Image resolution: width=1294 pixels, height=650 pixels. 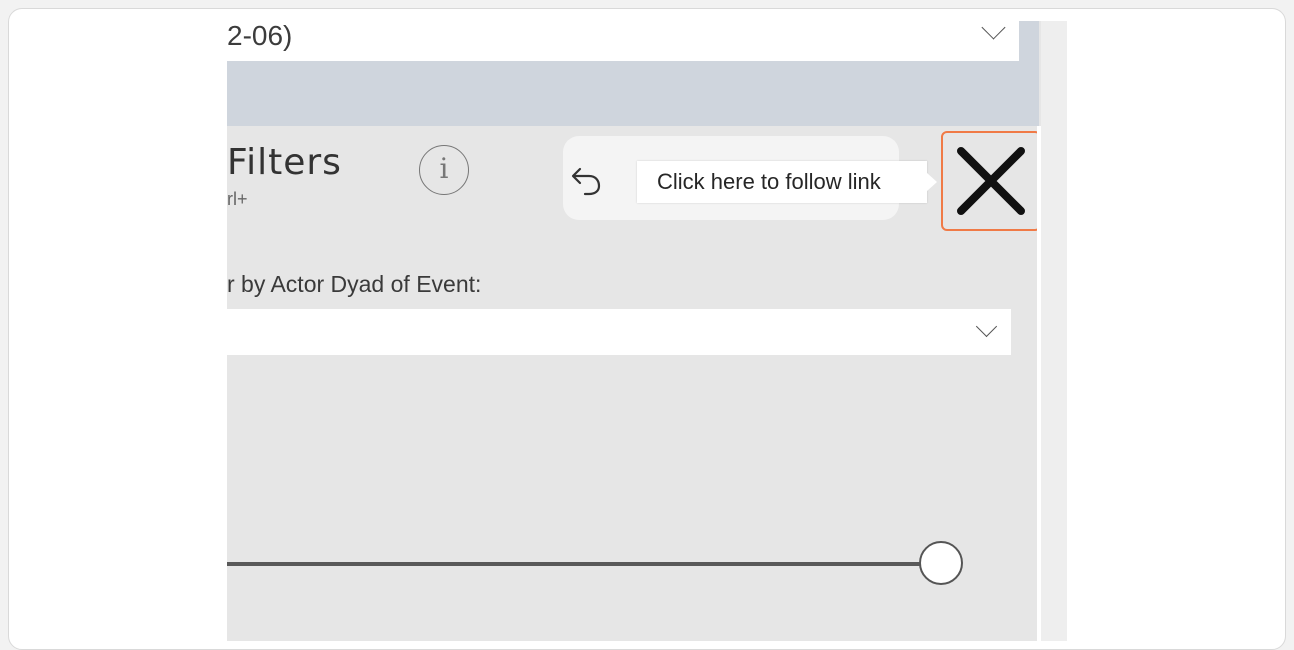 What do you see at coordinates (941, 563) in the screenshot?
I see `slider-handle` at bounding box center [941, 563].